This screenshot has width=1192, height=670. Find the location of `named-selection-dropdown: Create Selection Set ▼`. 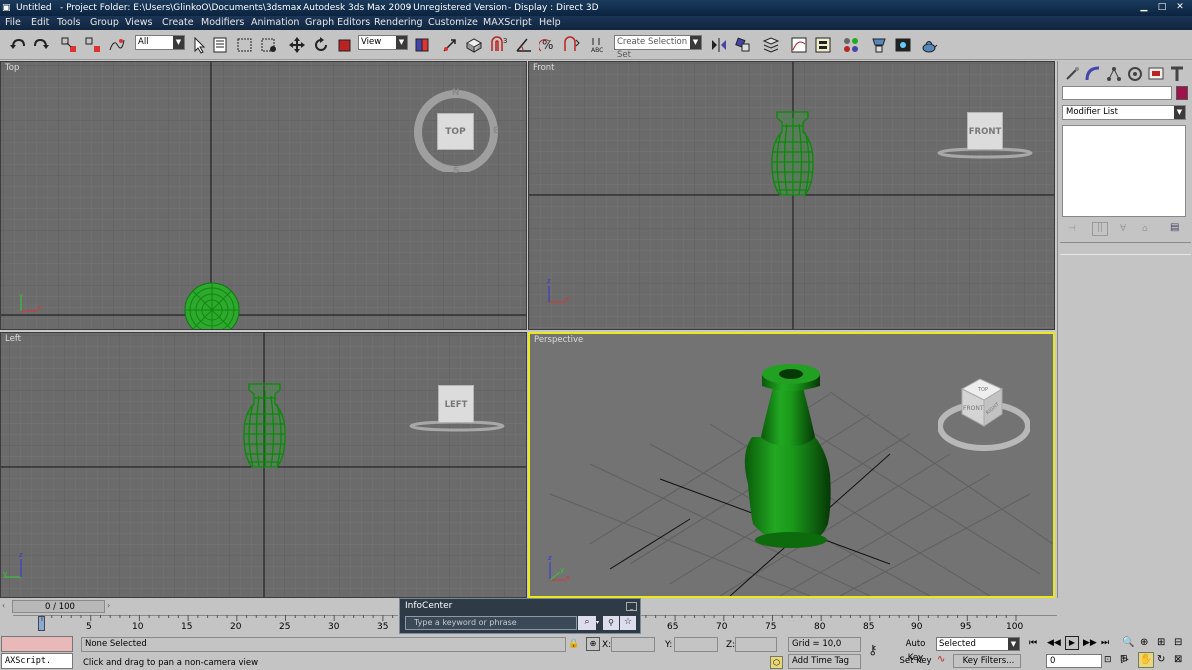

named-selection-dropdown: Create Selection Set ▼ is located at coordinates (658, 47).